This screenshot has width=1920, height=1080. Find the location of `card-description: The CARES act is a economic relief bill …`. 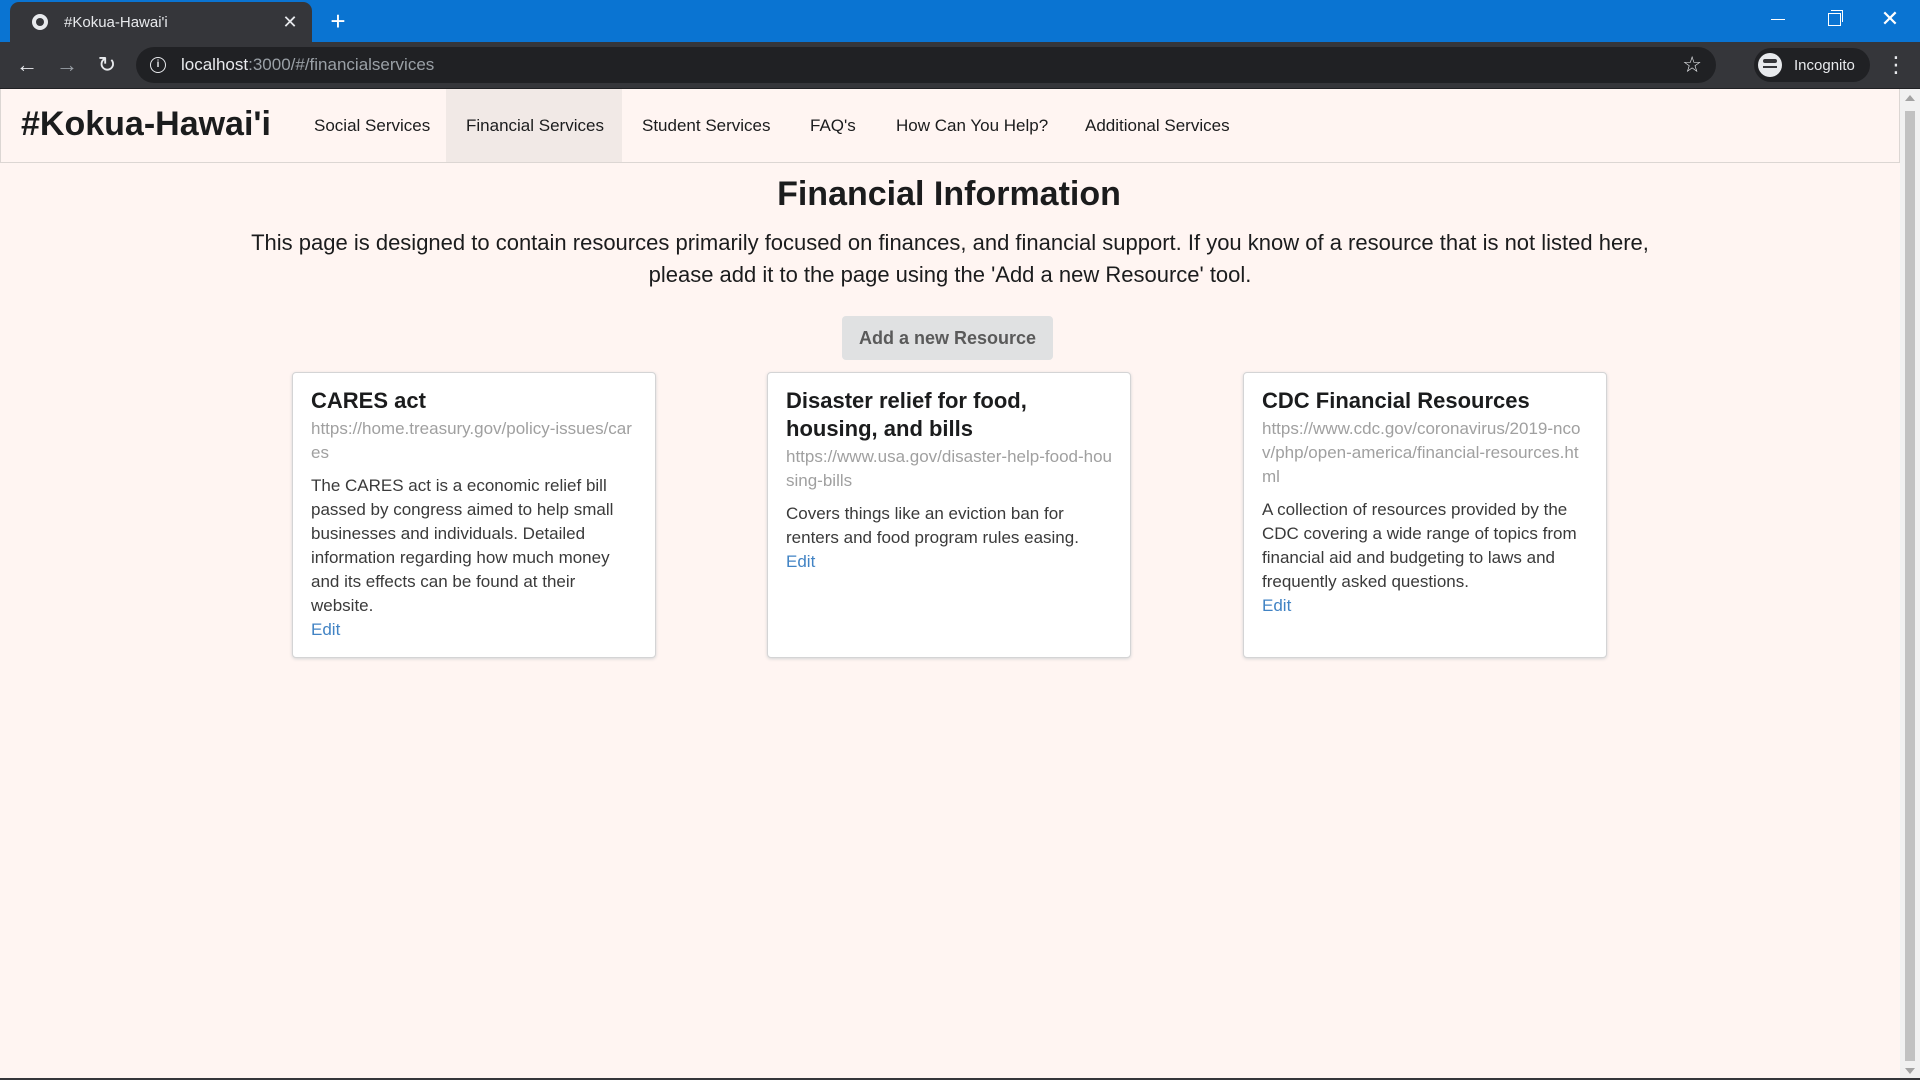

card-description: The CARES act is a economic relief bill … is located at coordinates (462, 545).